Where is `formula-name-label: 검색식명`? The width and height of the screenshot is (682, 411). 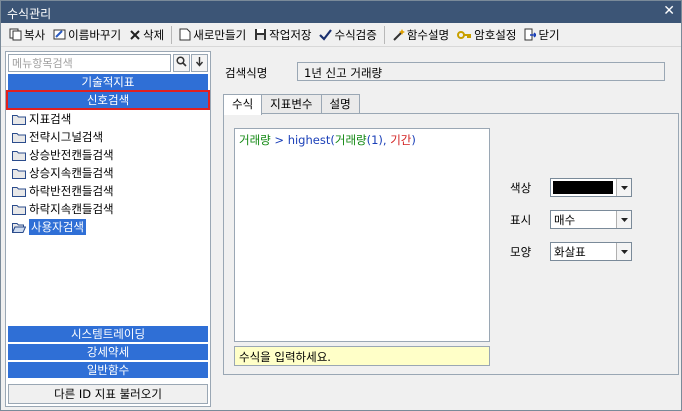 formula-name-label: 검색식명 is located at coordinates (246, 73).